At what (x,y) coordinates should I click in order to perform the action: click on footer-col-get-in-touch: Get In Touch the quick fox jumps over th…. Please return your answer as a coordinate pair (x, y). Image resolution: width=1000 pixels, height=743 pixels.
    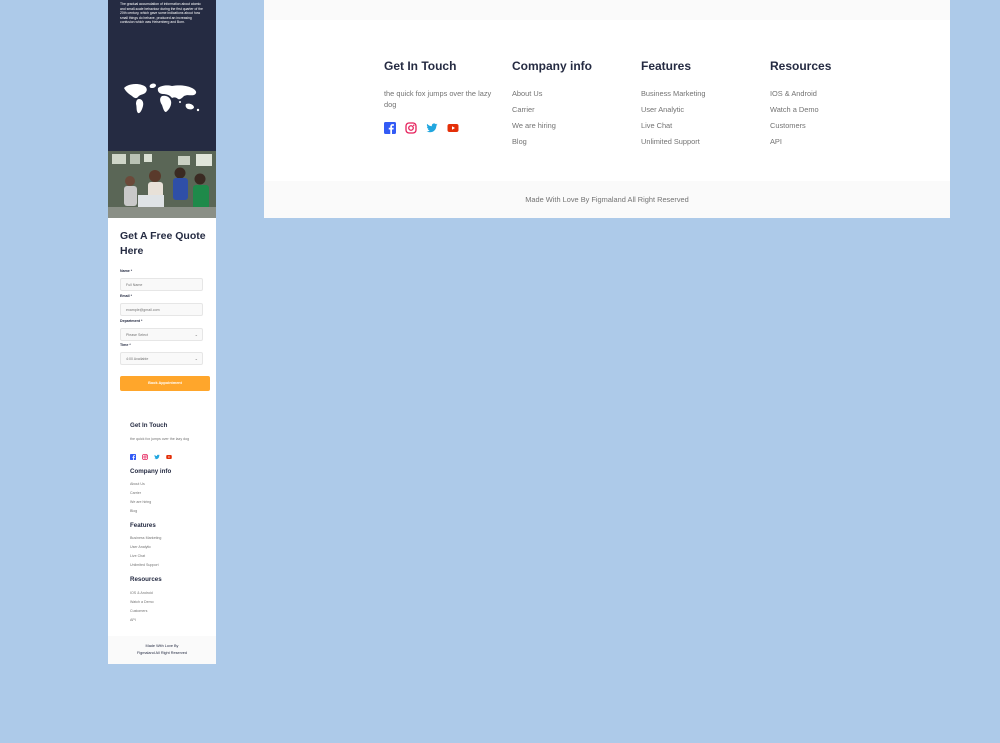
    Looking at the image, I should click on (439, 96).